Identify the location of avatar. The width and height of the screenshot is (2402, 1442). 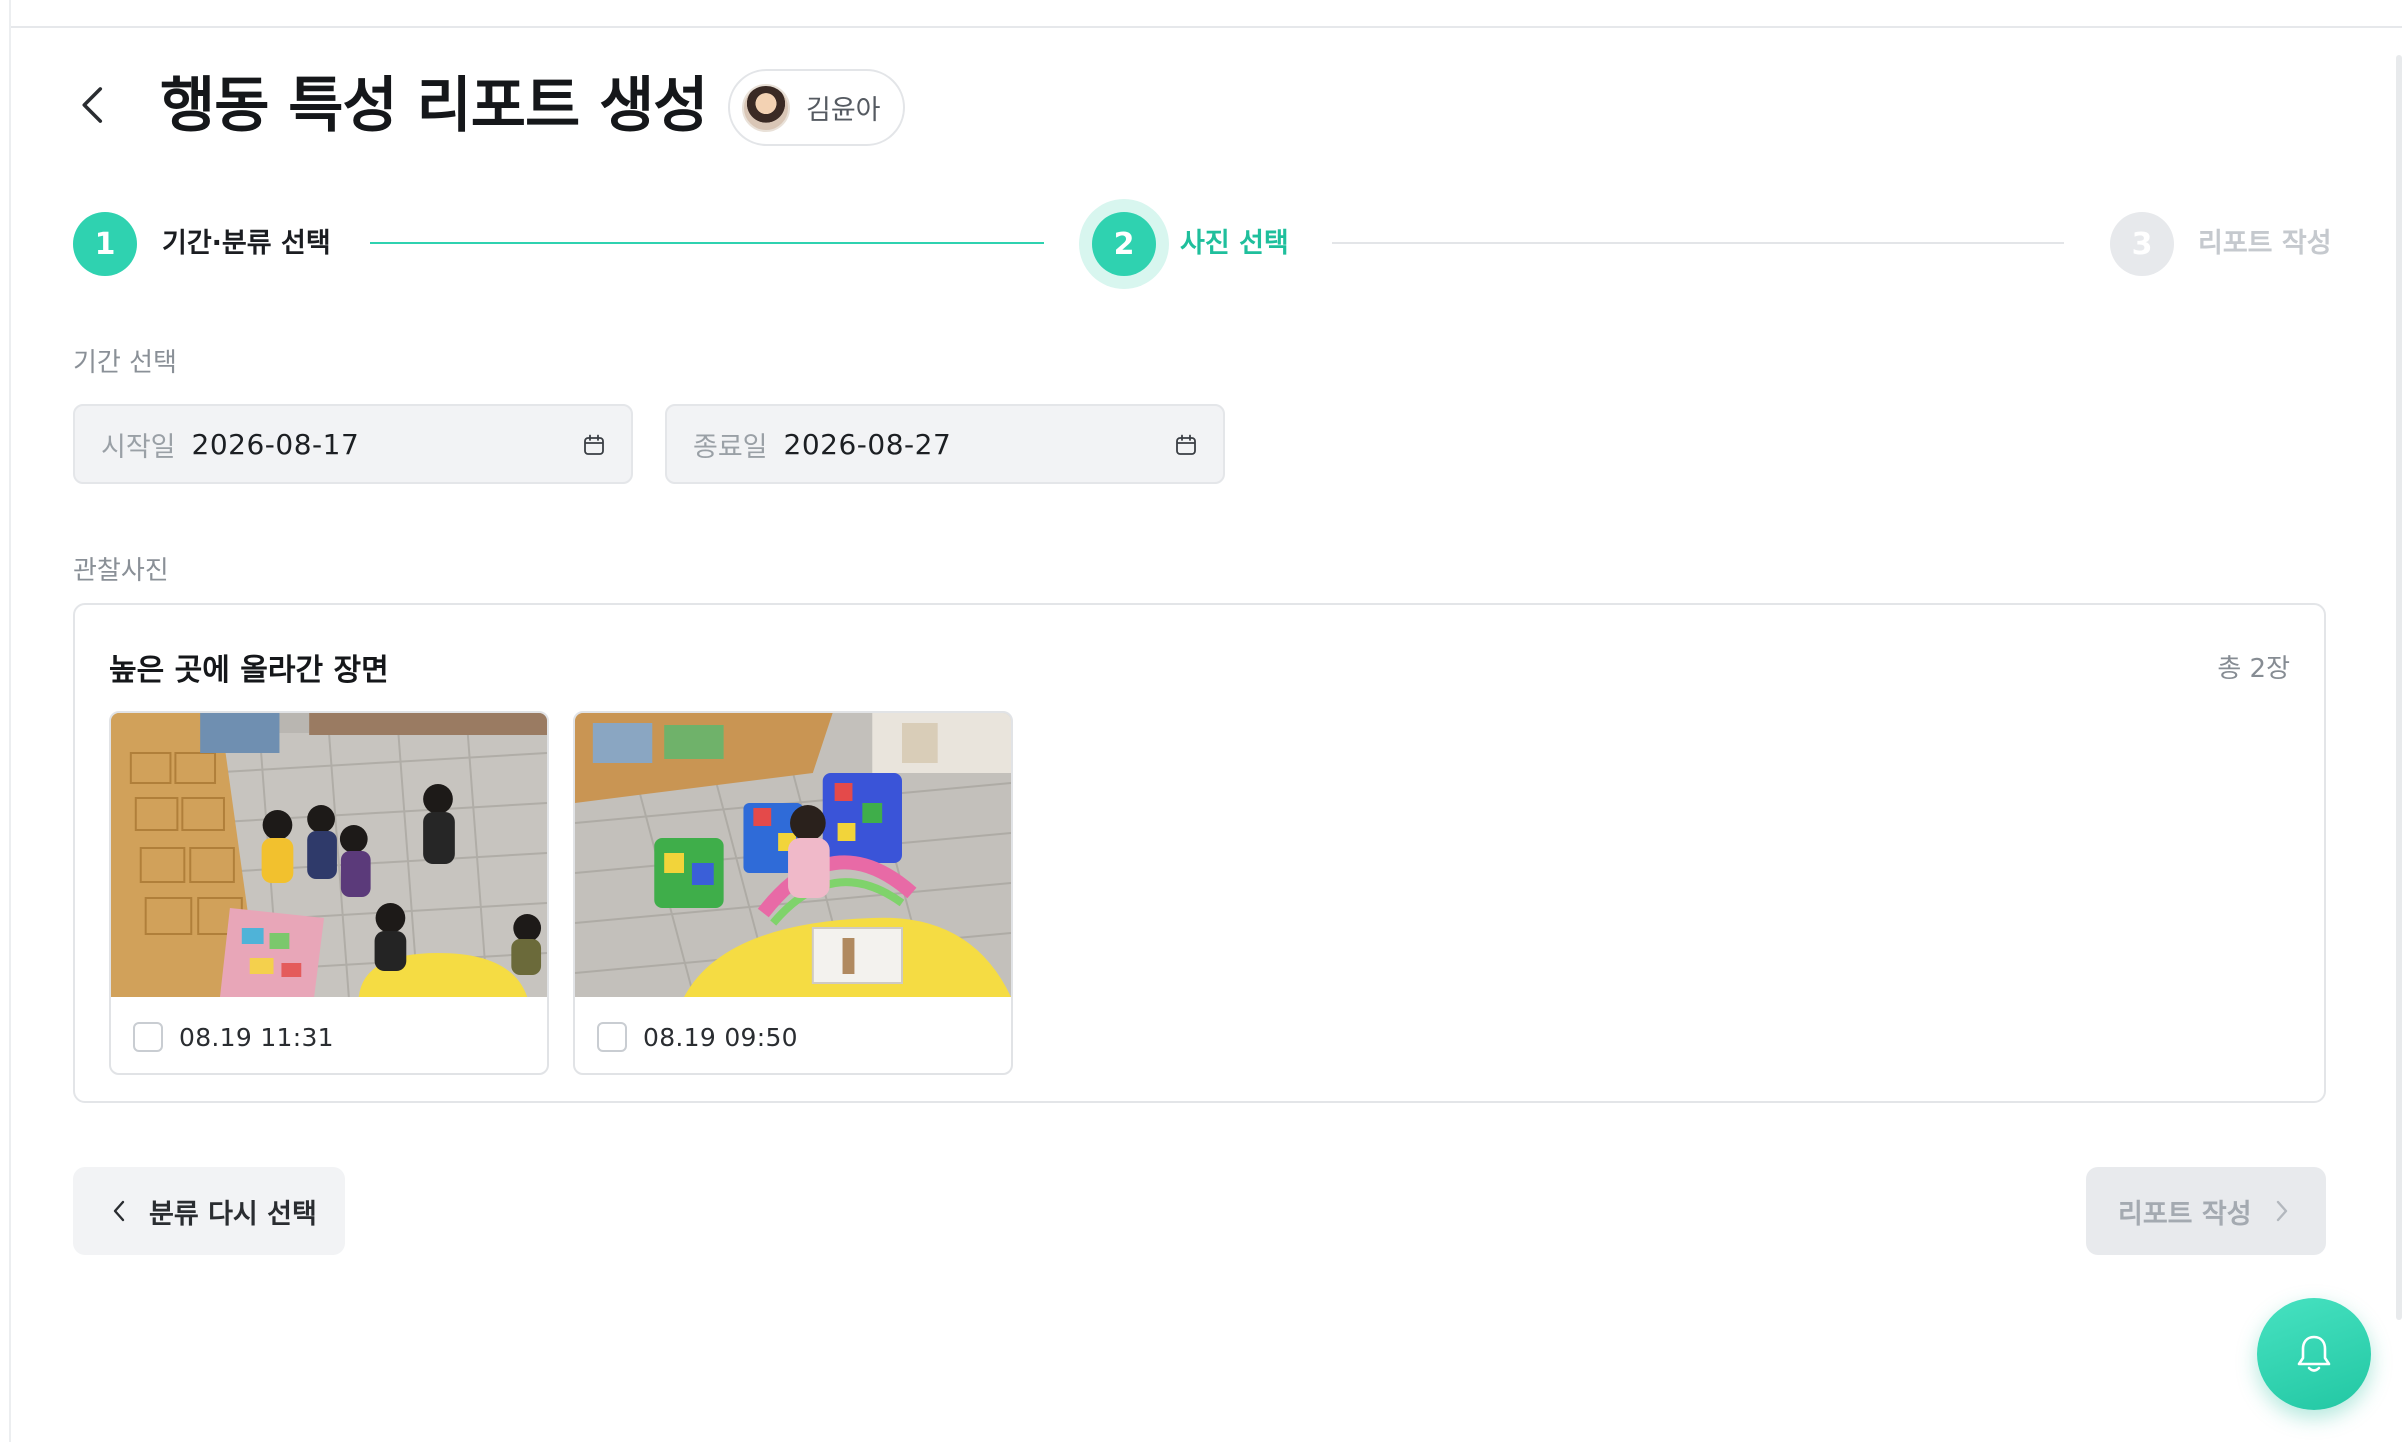
(766, 107).